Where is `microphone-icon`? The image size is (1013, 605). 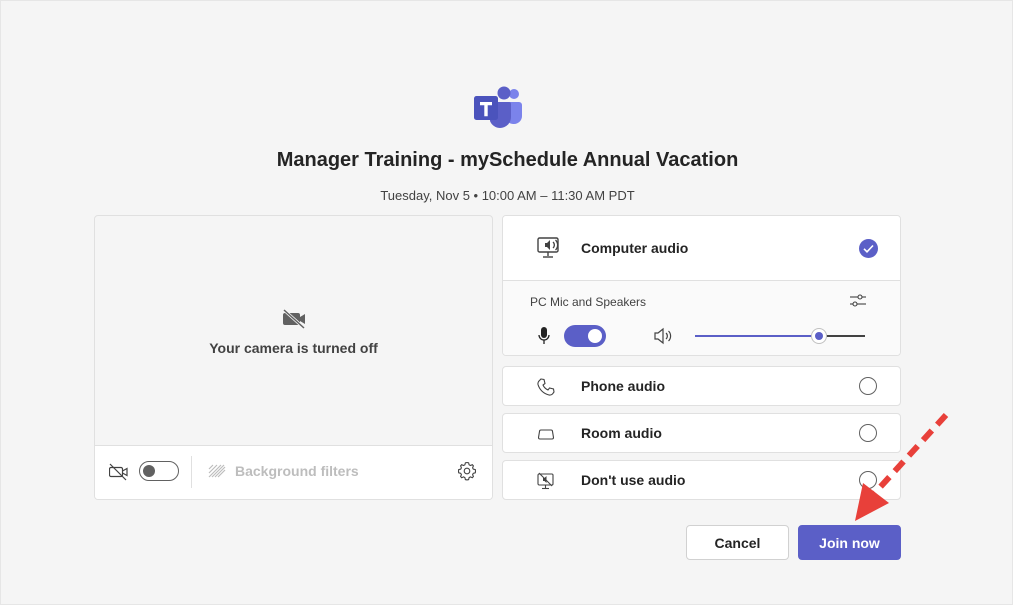 microphone-icon is located at coordinates (544, 335).